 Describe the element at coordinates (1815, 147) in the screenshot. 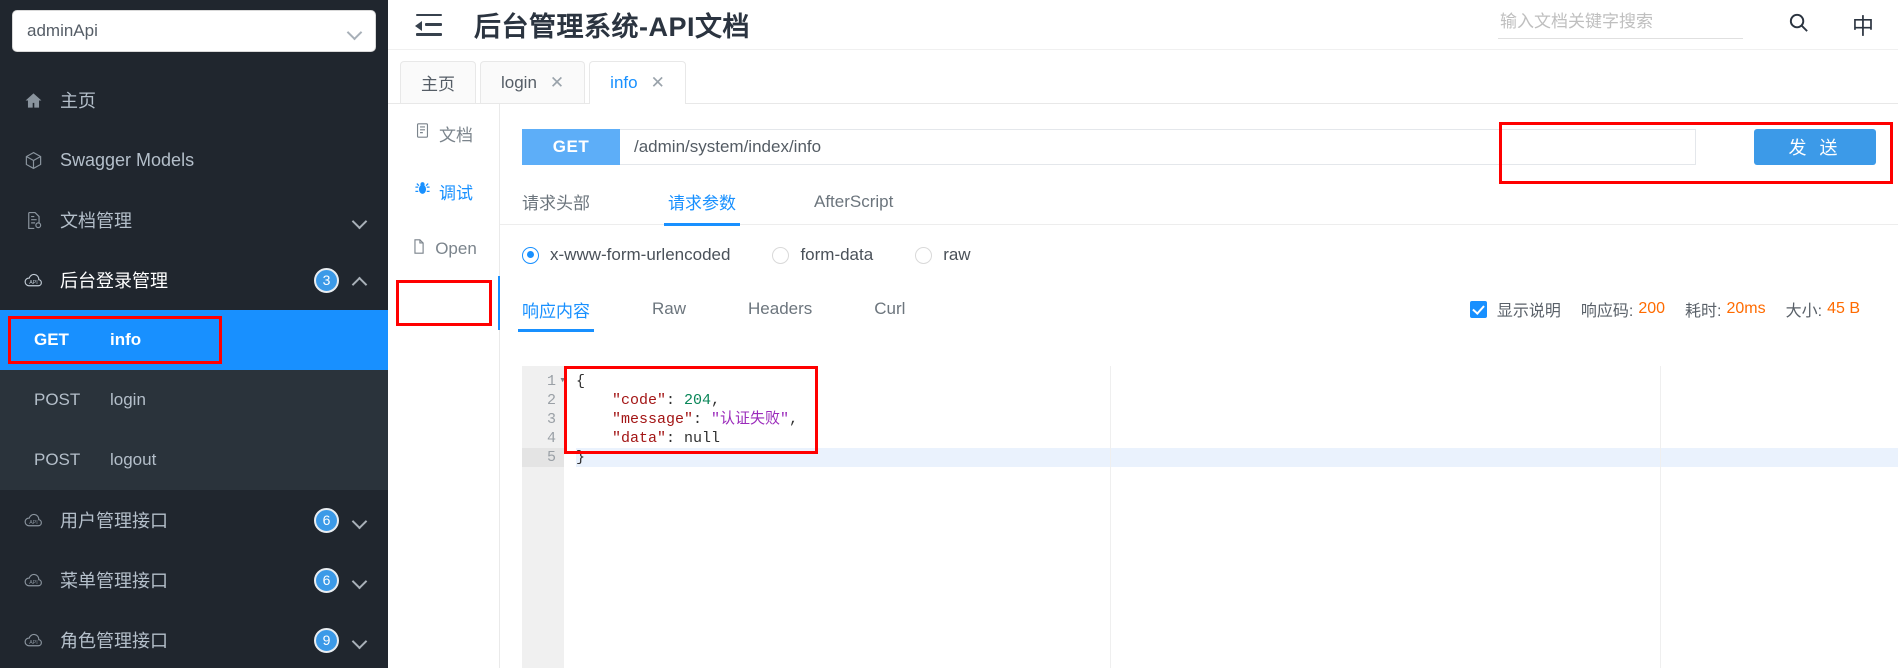

I see `send-button: 发 送` at that location.